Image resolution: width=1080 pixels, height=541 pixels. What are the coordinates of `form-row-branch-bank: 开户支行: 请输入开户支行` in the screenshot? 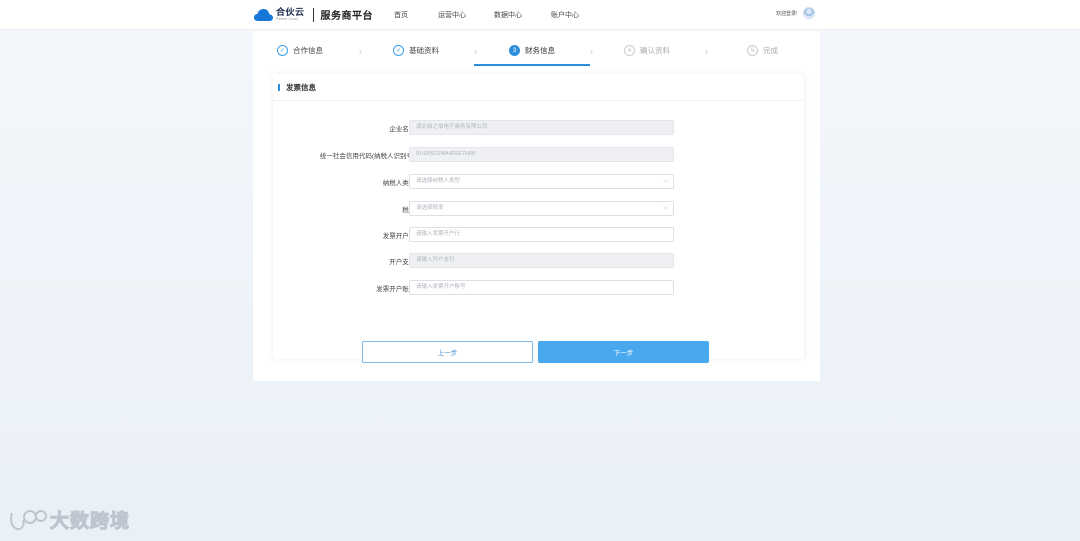 It's located at (538, 260).